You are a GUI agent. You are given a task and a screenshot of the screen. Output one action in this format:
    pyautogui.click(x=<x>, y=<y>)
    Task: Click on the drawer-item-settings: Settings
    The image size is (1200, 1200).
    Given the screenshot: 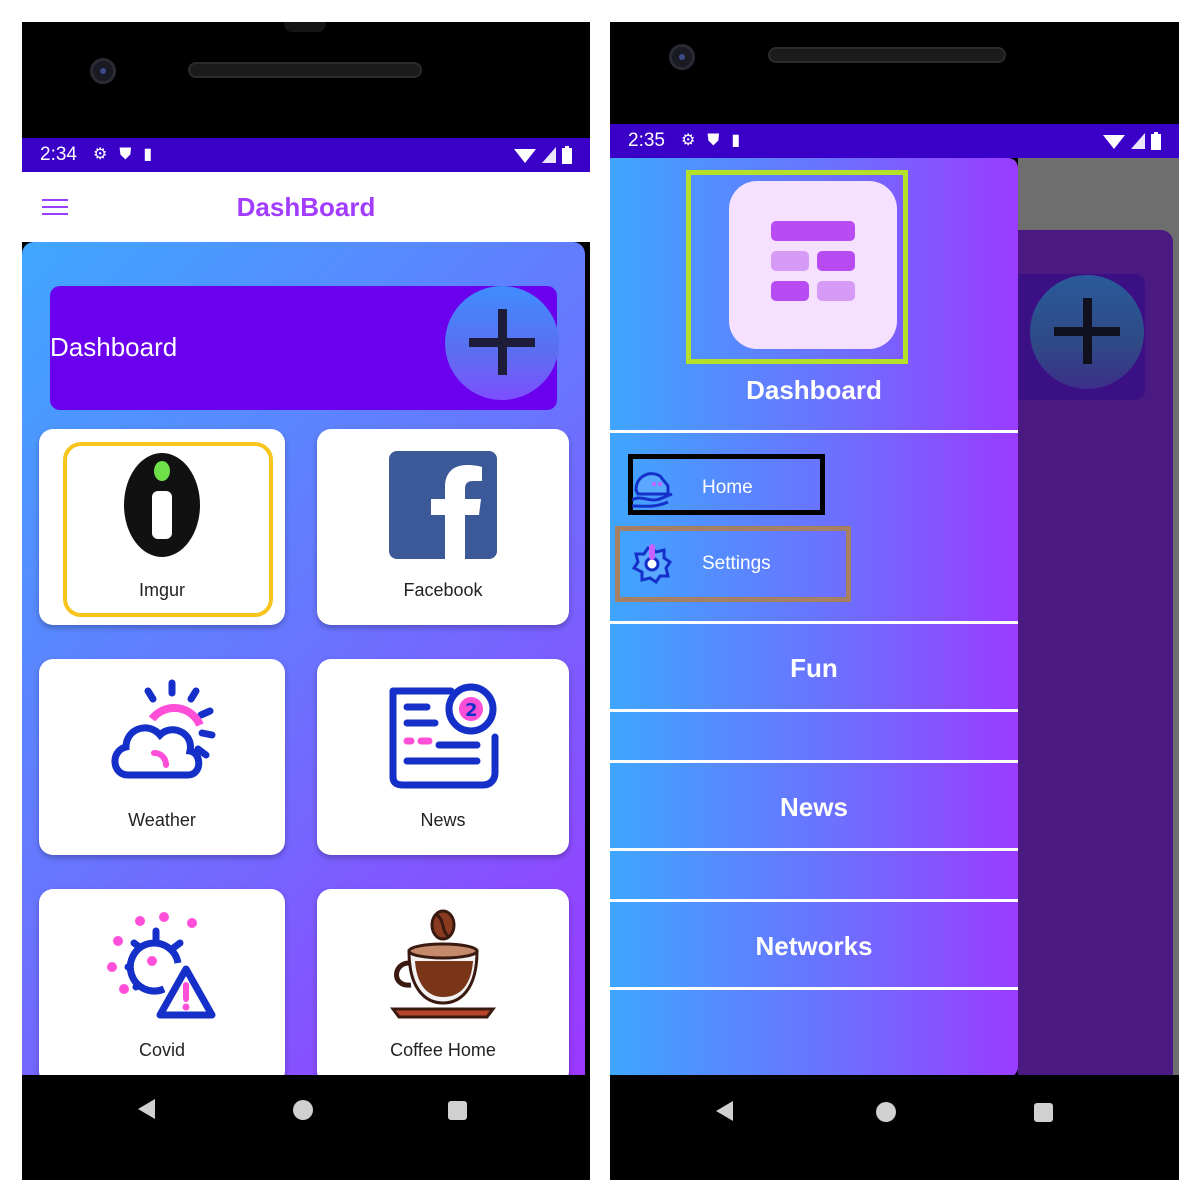 What is the action you would take?
    pyautogui.click(x=699, y=564)
    